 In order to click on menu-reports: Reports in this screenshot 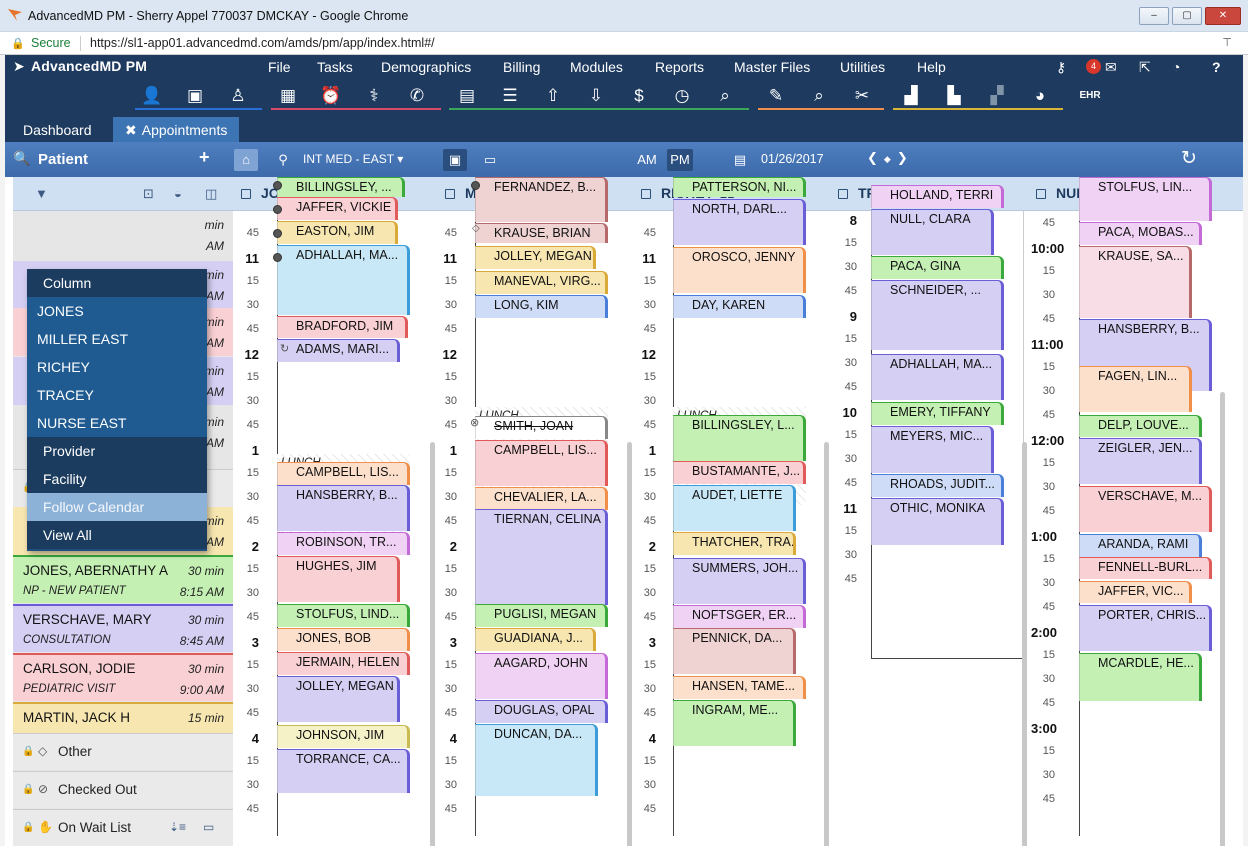, I will do `click(679, 67)`.